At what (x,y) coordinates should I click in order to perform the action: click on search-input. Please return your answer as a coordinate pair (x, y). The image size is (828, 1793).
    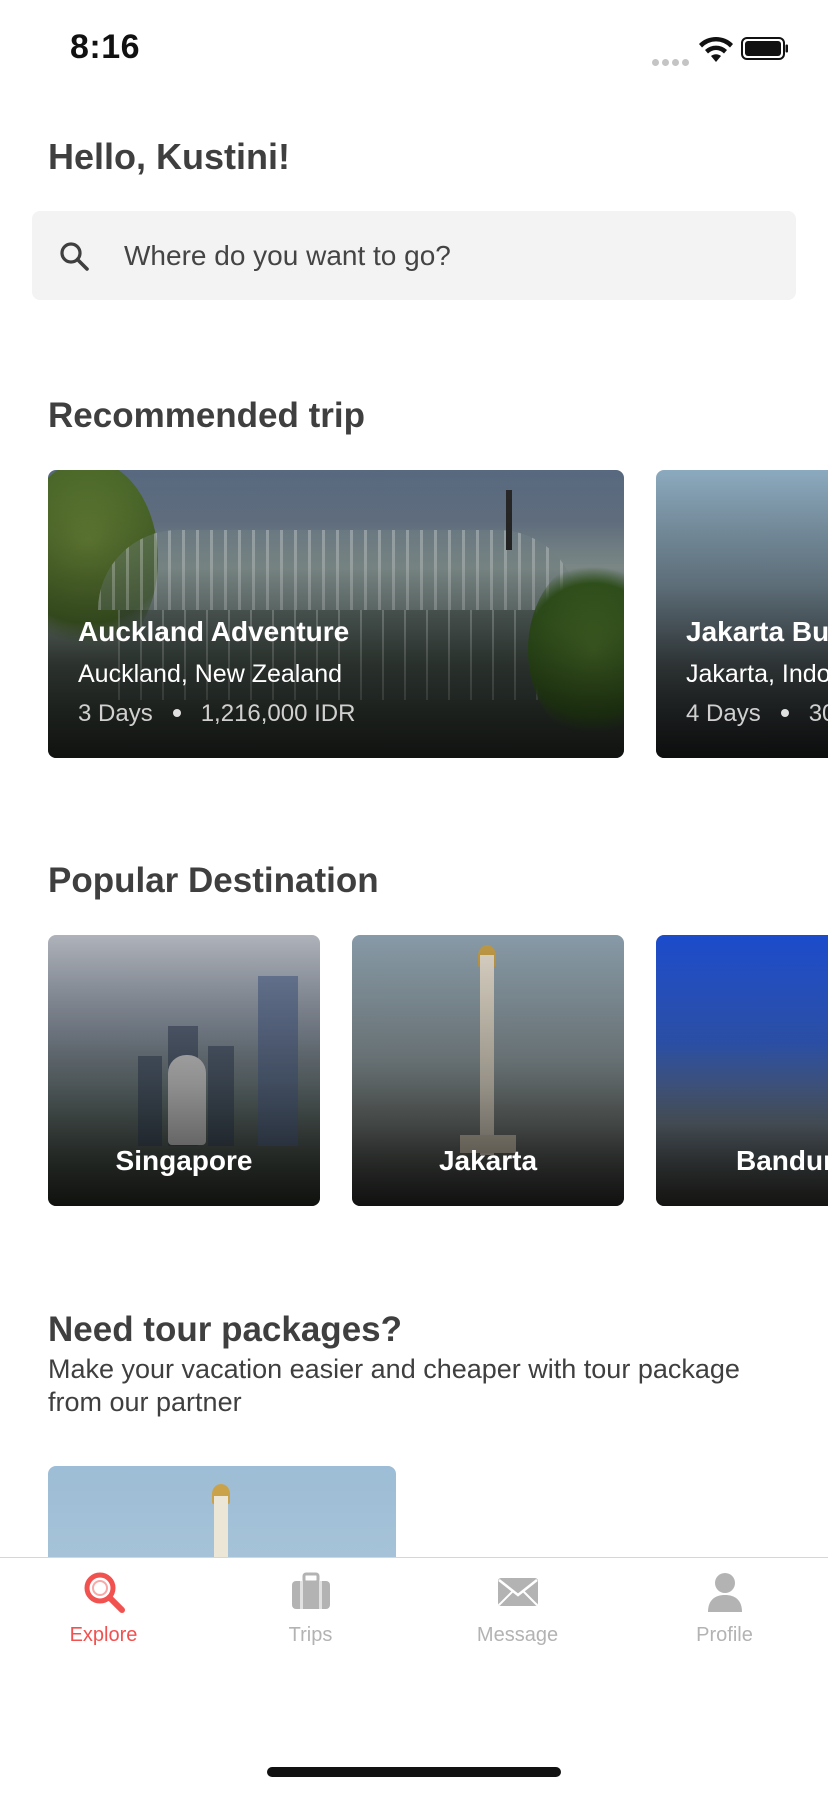
    Looking at the image, I should click on (440, 255).